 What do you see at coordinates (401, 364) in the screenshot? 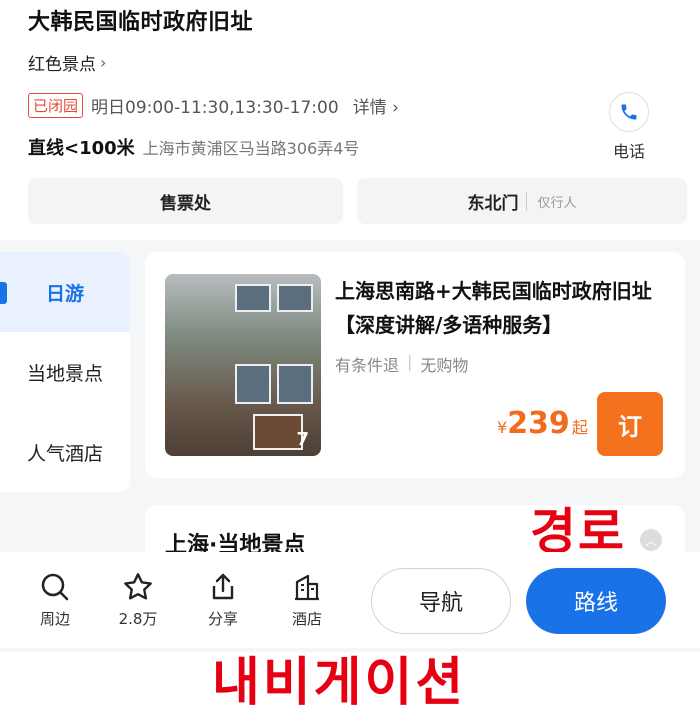
I see `tour-tags: 有条件退 | 无购物` at bounding box center [401, 364].